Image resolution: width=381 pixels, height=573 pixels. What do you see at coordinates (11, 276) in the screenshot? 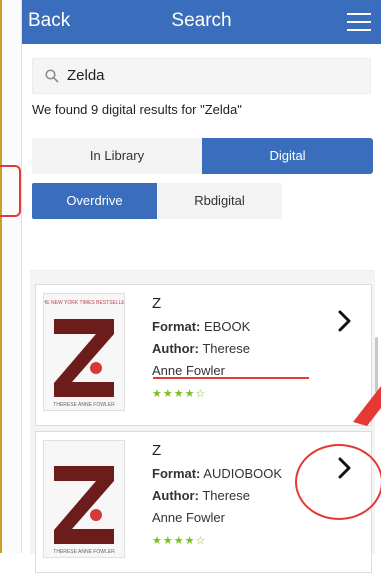
I see `left-gutter` at bounding box center [11, 276].